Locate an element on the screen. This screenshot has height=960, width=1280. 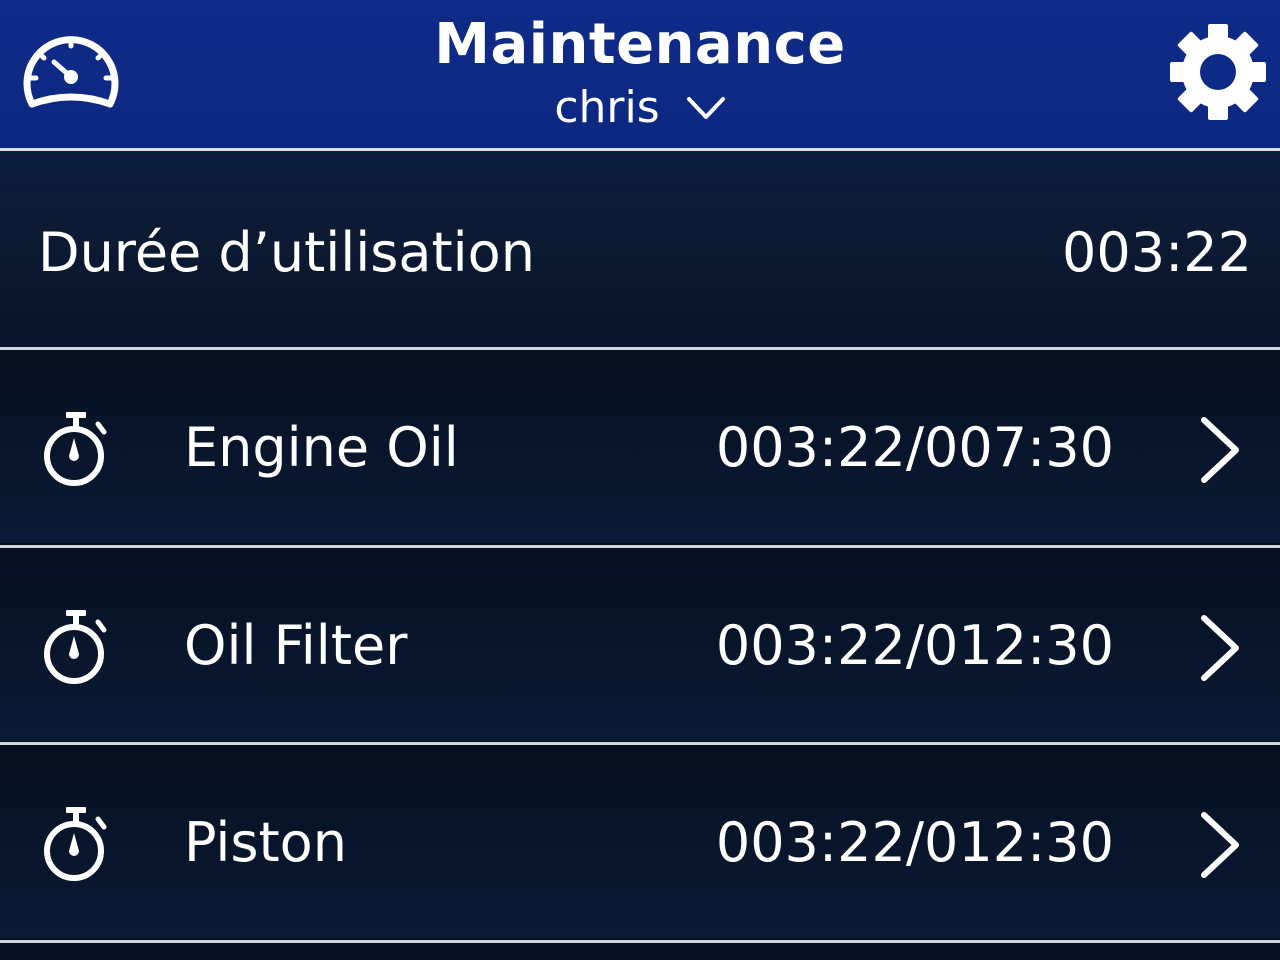
user-selector: chris is located at coordinates (640, 108).